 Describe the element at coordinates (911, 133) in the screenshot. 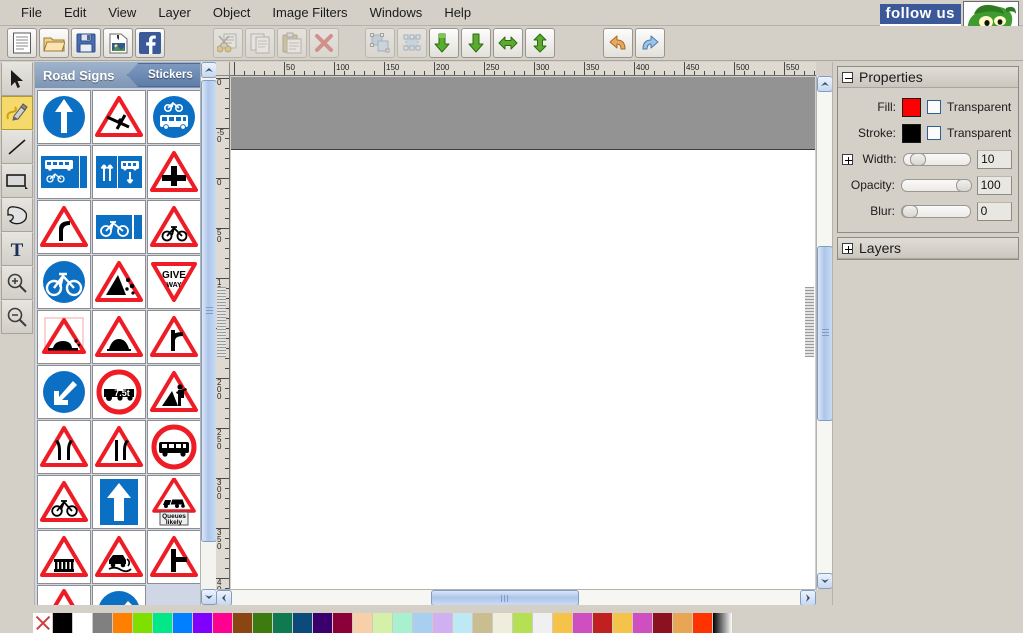

I see `stroke-color-swatch` at that location.